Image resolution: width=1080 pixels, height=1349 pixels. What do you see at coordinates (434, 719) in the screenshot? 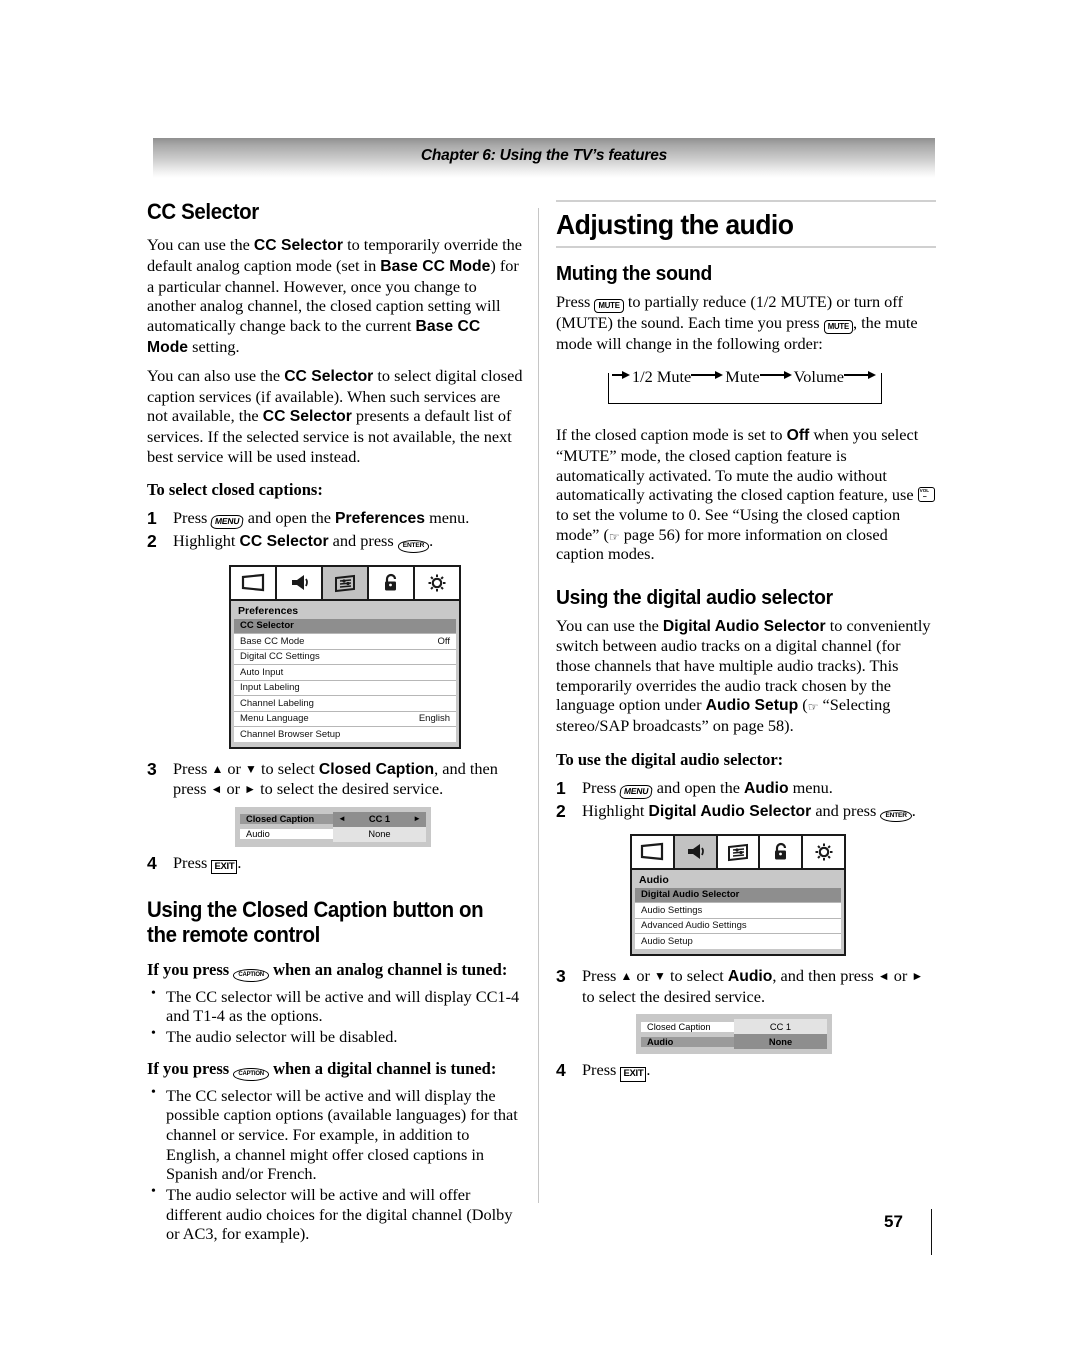
I see `osd-row-value: English` at bounding box center [434, 719].